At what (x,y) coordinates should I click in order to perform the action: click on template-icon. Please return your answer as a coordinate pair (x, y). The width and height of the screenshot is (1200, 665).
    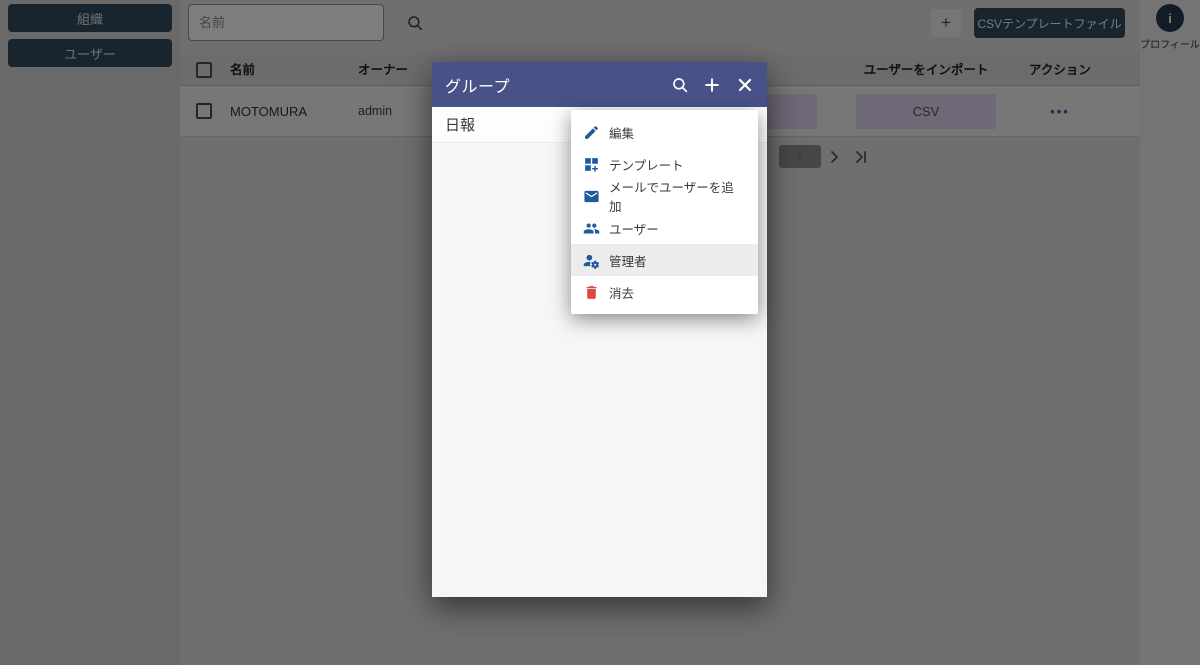
    Looking at the image, I should click on (591, 164).